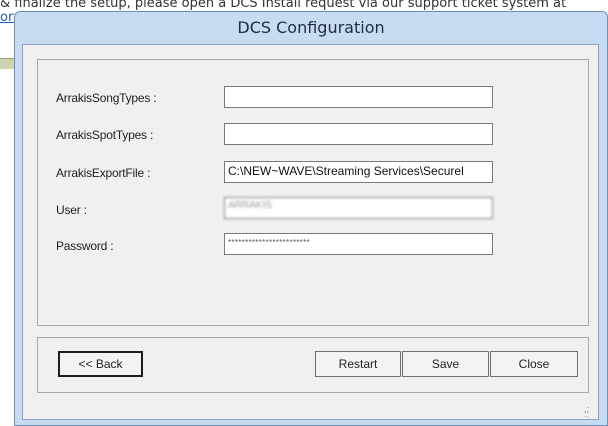 Image resolution: width=608 pixels, height=426 pixels. I want to click on close-button: Close, so click(534, 364).